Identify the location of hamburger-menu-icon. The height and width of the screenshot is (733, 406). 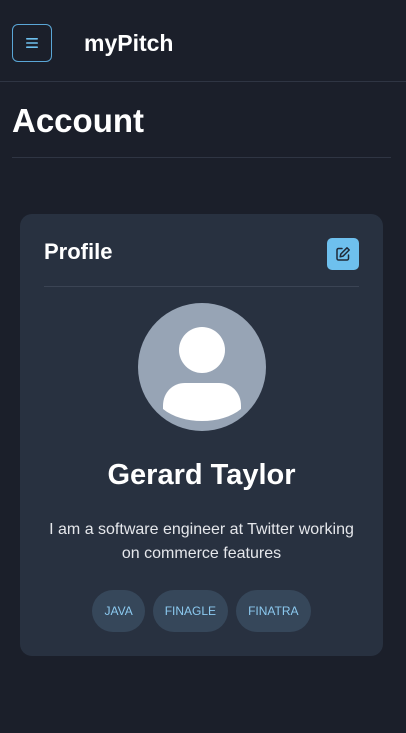
(32, 43).